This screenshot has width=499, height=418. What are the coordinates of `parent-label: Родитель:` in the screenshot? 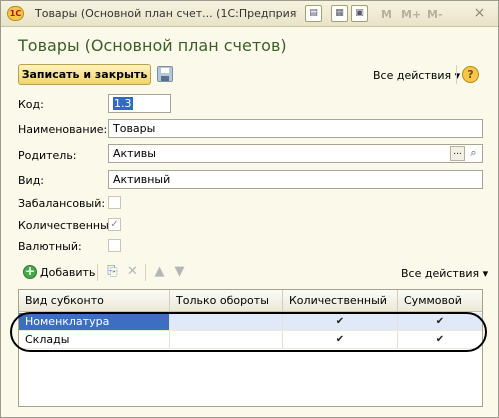 It's located at (47, 155).